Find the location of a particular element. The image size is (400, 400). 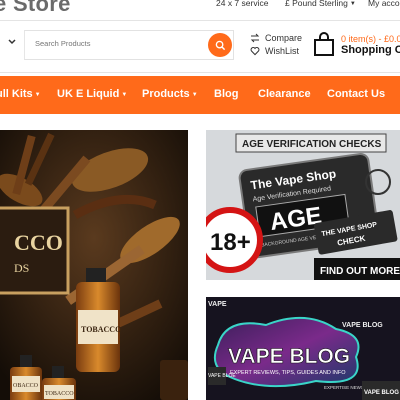

cart-total: 0 item(s) - £0.0 is located at coordinates (370, 39).